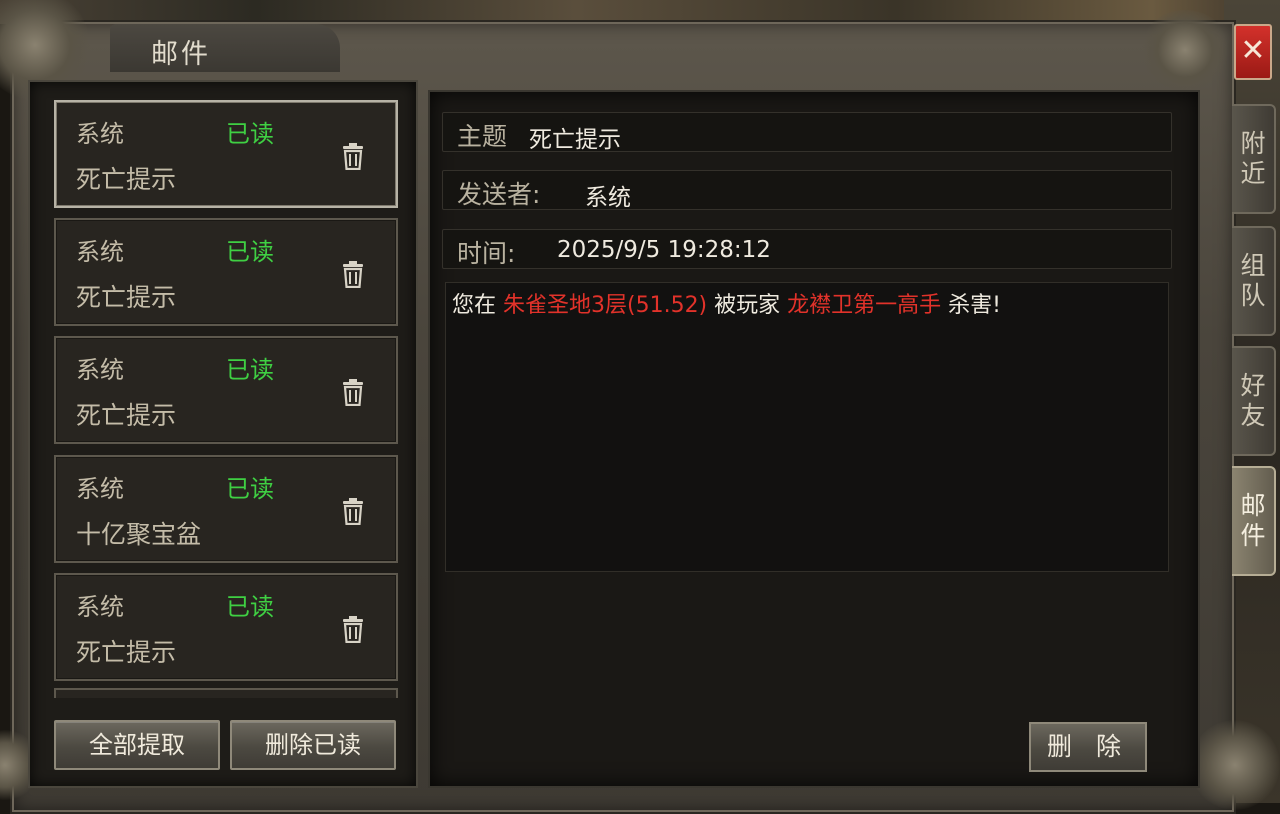 The width and height of the screenshot is (1280, 814). Describe the element at coordinates (1185, 50) in the screenshot. I see `frame-ornament-top-right` at that location.